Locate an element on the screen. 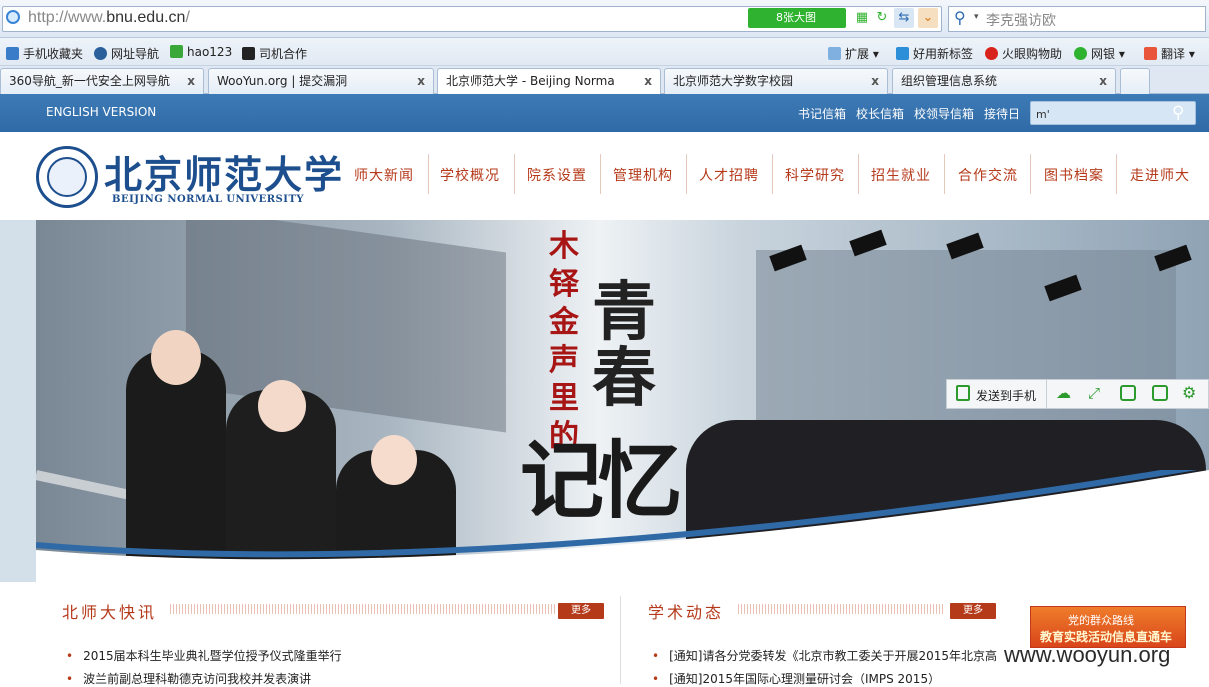 This screenshot has height=687, width=1209. big-image-button: 8张大图 is located at coordinates (797, 18).